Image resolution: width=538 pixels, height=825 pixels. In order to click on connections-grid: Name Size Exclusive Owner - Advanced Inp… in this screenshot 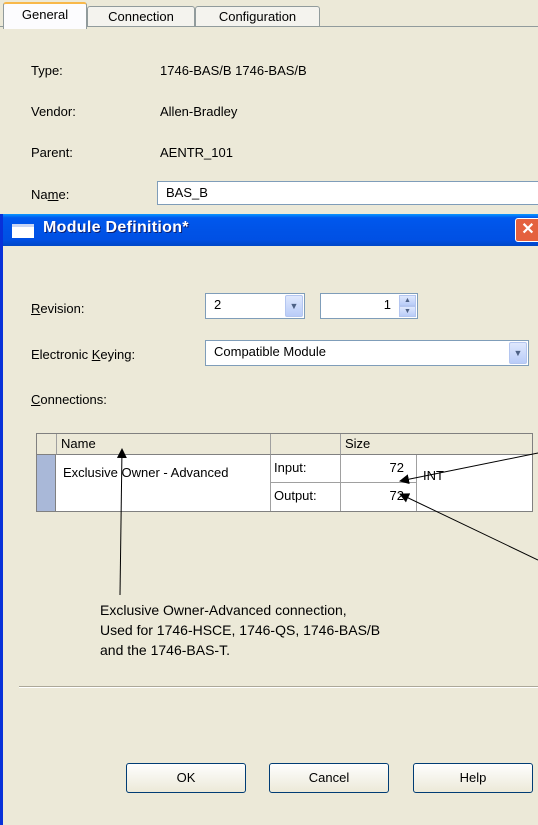, I will do `click(284, 472)`.